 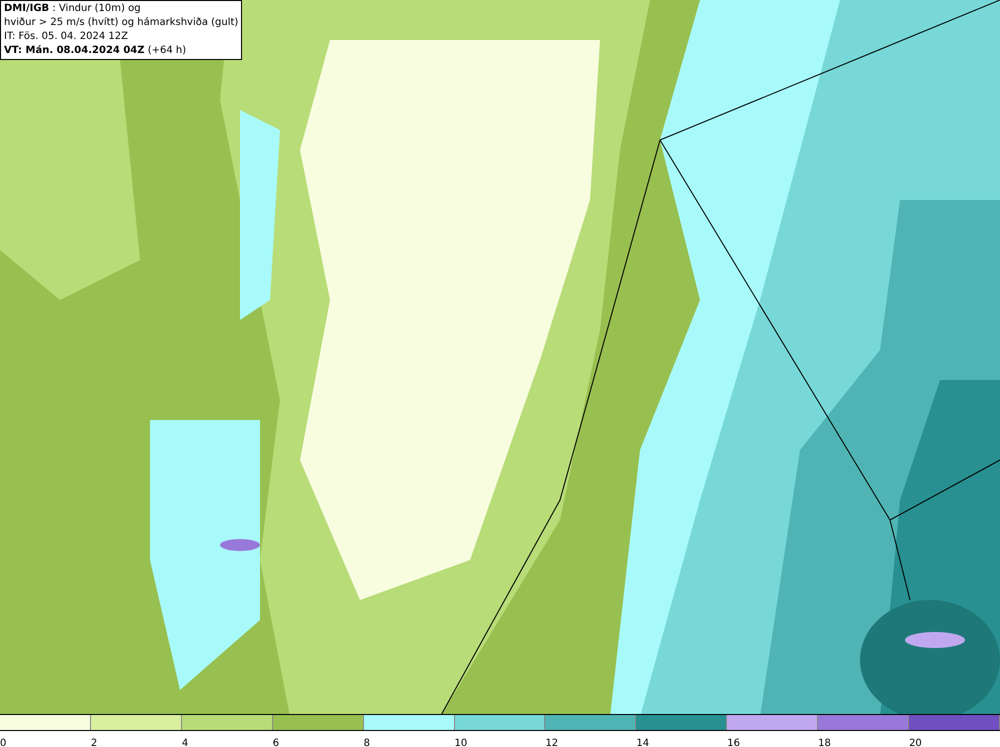 What do you see at coordinates (66, 37) in the screenshot?
I see `title-line: IT: Fös. 05. 04. 2024 12Z` at bounding box center [66, 37].